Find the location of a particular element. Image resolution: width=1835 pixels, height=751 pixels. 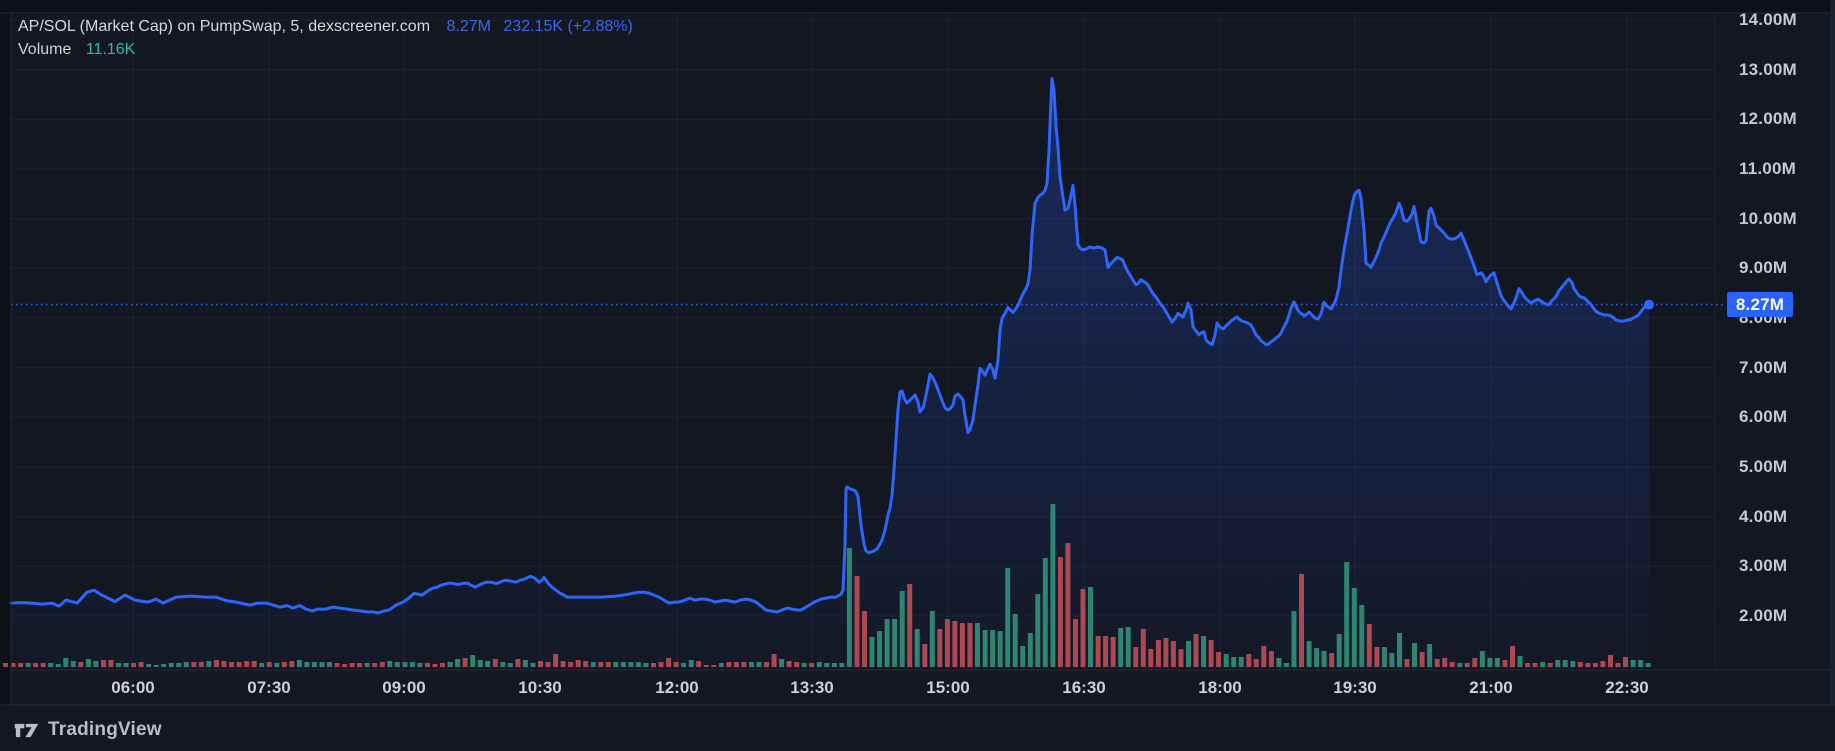

time-tick-label: 22:30 is located at coordinates (1627, 687).